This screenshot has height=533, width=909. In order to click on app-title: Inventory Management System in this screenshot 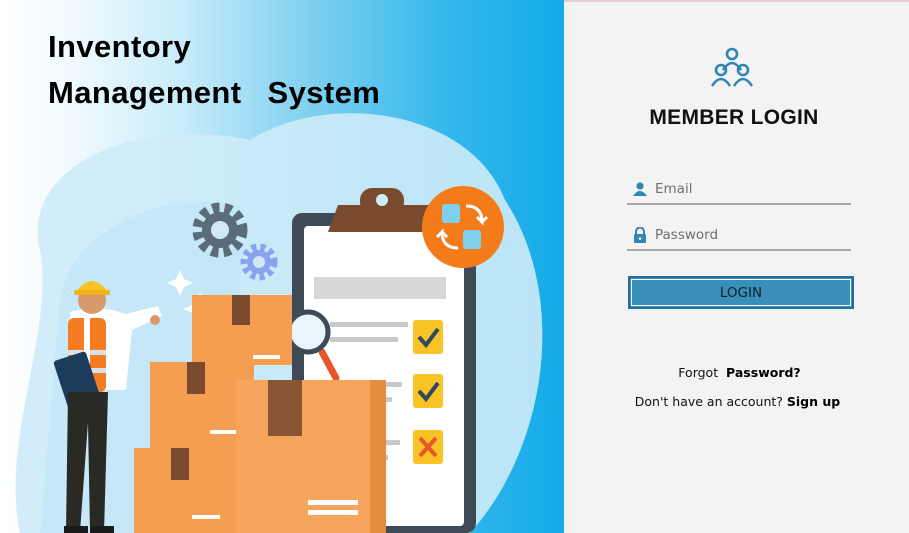, I will do `click(214, 70)`.